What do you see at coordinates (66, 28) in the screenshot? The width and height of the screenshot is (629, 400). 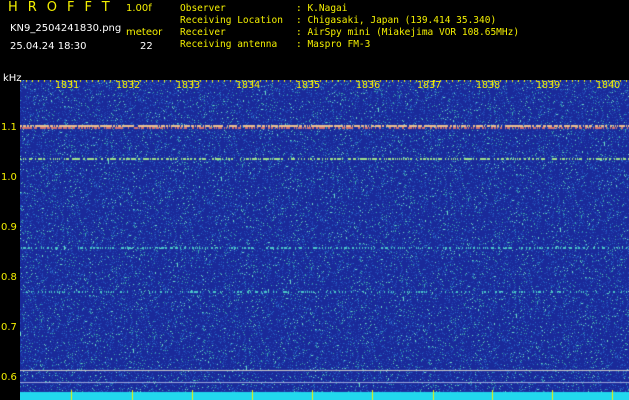 I see `file-name: KN9_2504241830.png` at bounding box center [66, 28].